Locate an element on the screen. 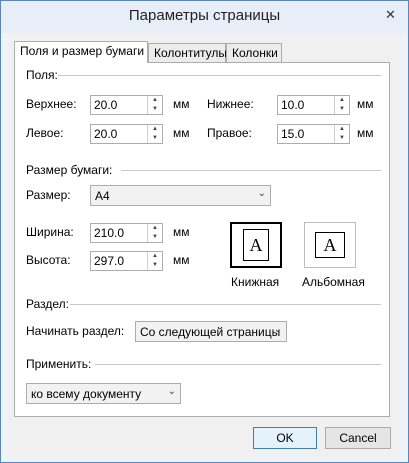 This screenshot has width=409, height=463. paper-width-spinner: 210.0 ▲ ▼ is located at coordinates (126, 233).